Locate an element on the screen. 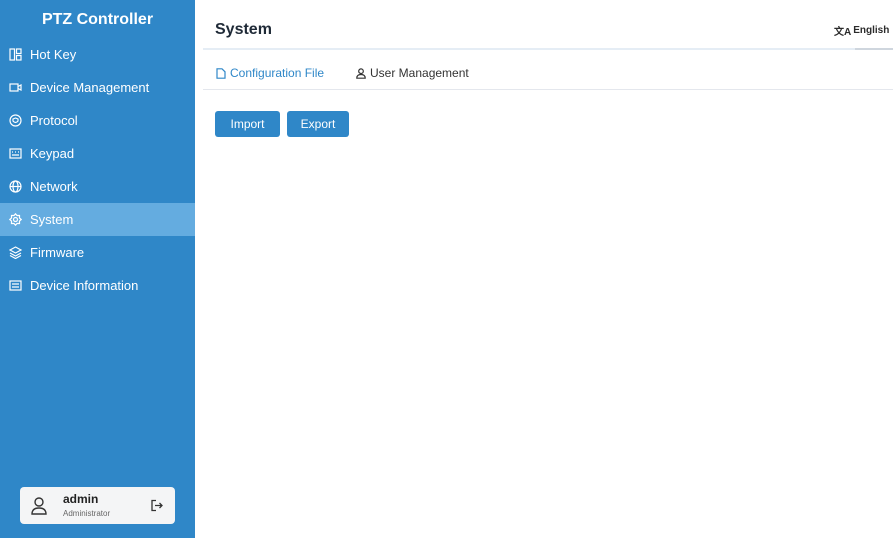  header-divider is located at coordinates (548, 49).